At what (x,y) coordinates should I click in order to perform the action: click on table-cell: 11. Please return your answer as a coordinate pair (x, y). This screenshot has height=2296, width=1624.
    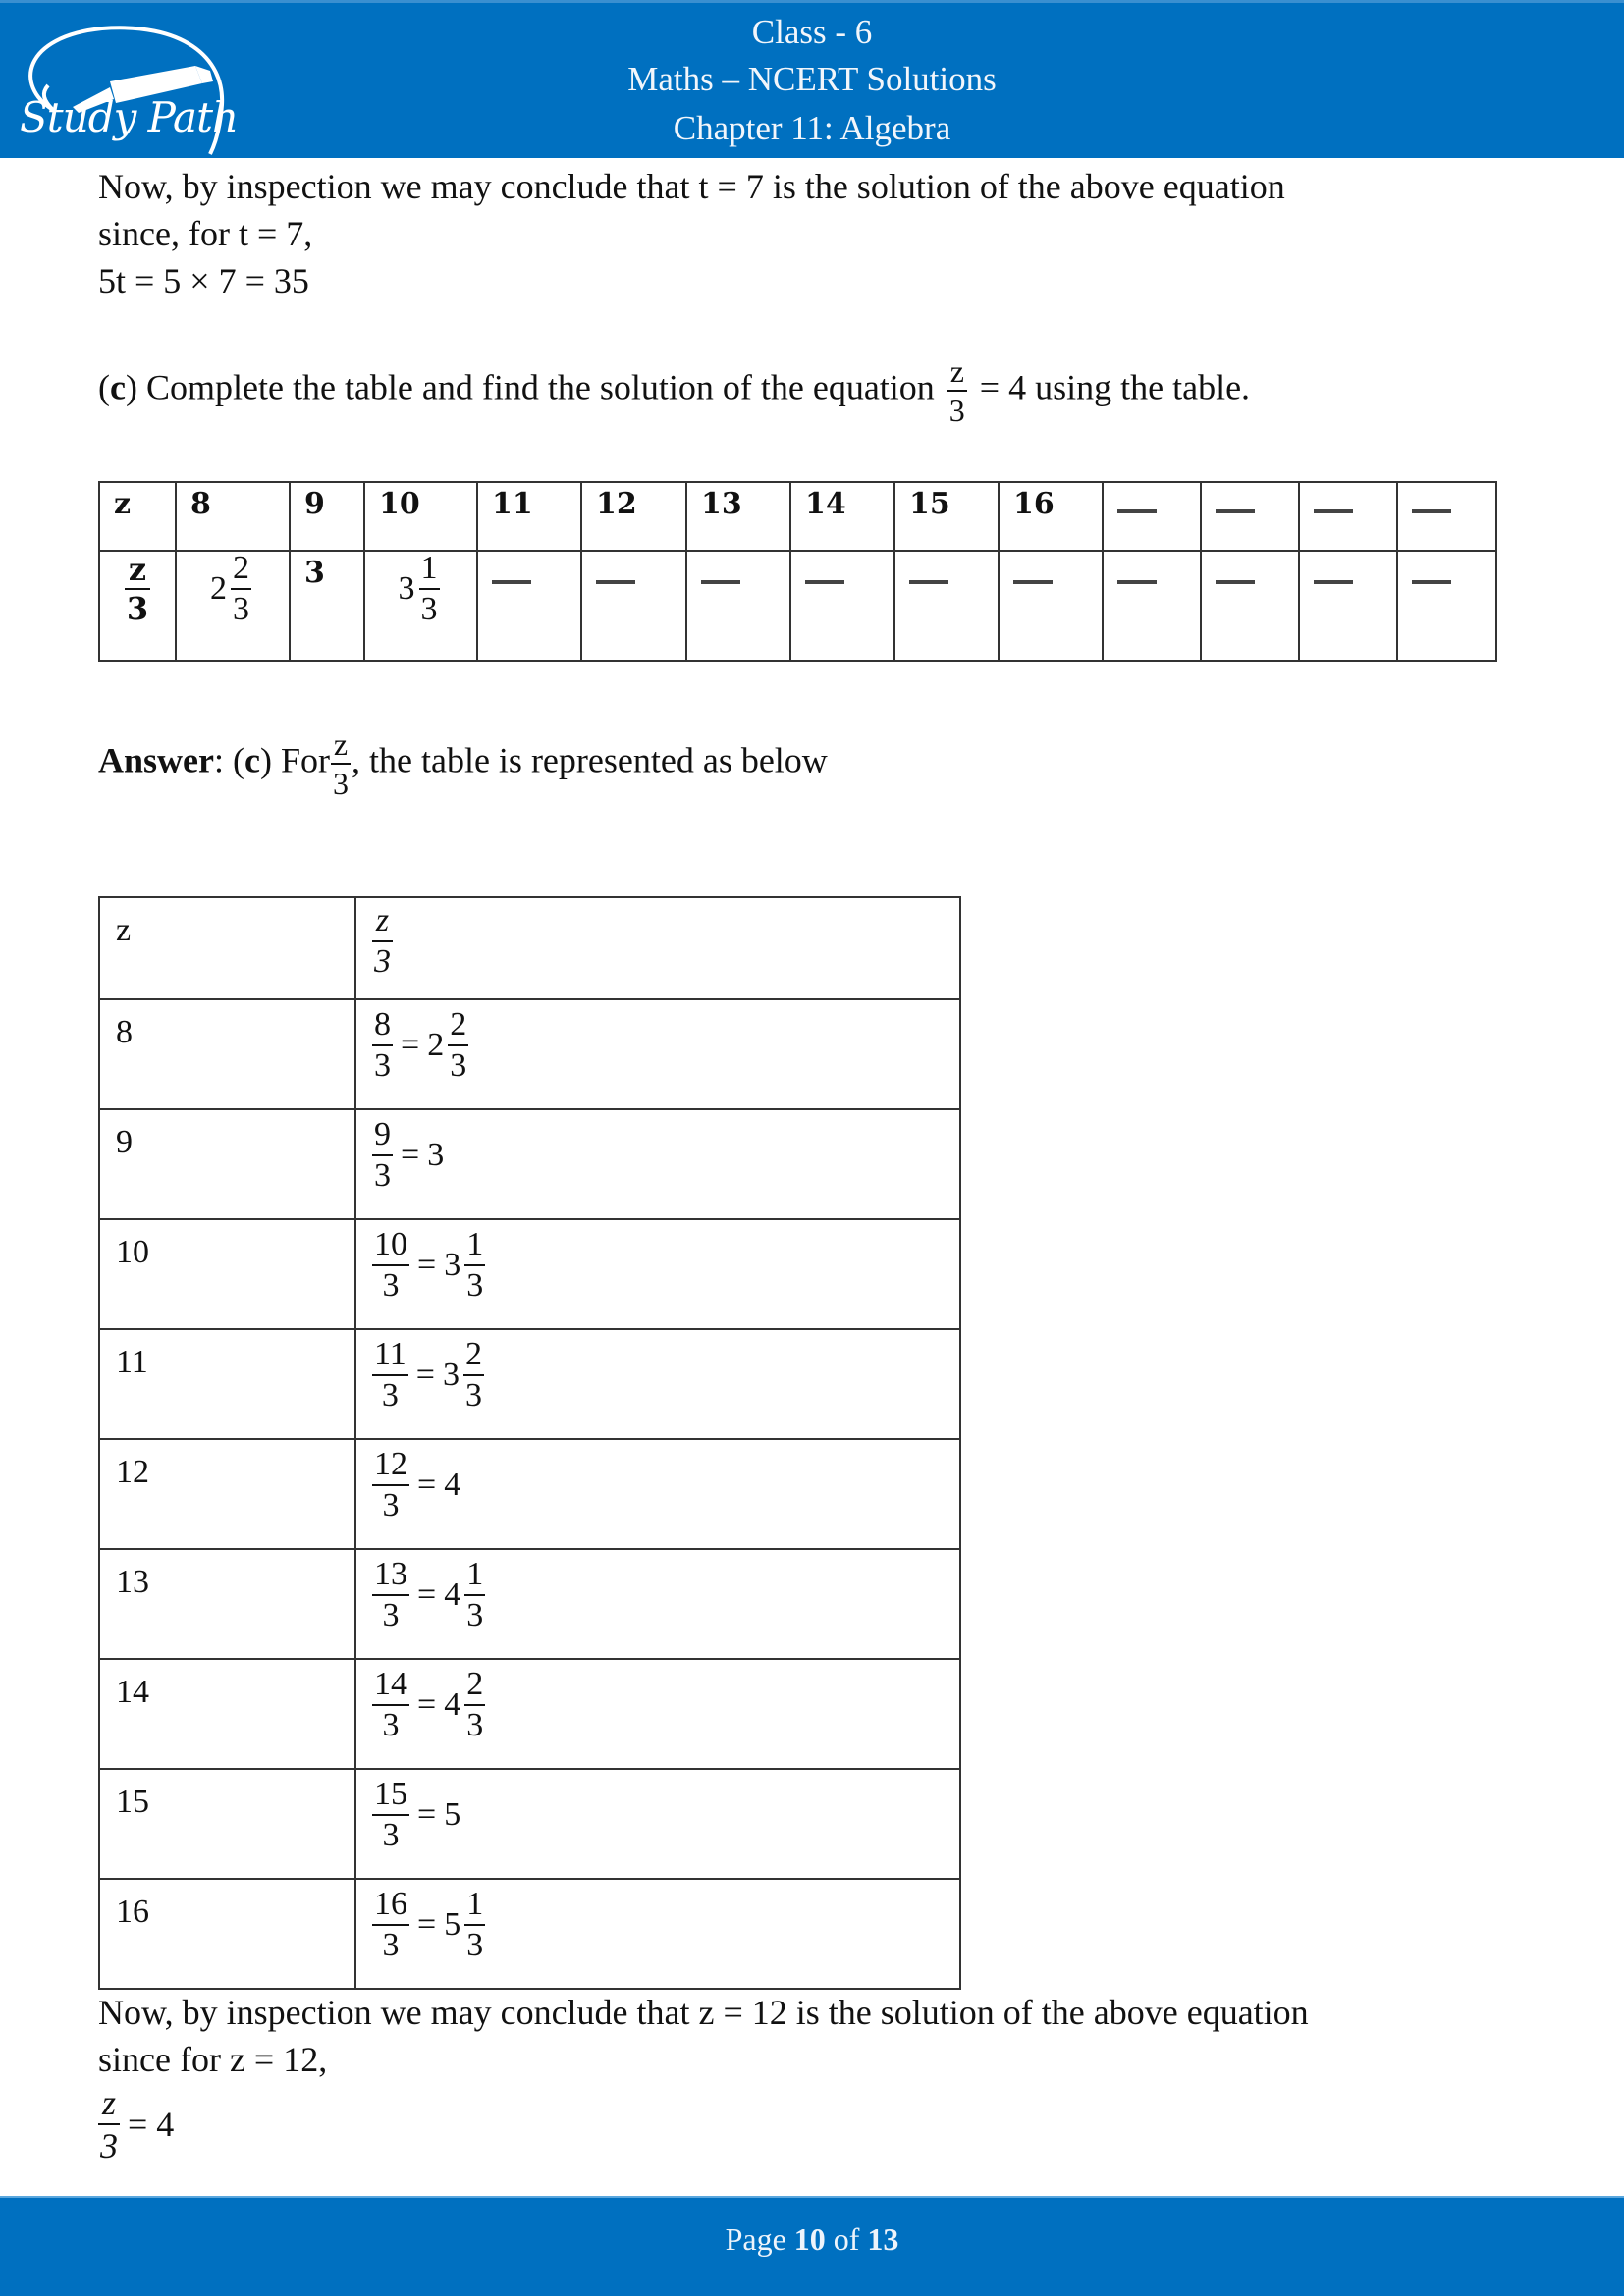
    Looking at the image, I should click on (529, 516).